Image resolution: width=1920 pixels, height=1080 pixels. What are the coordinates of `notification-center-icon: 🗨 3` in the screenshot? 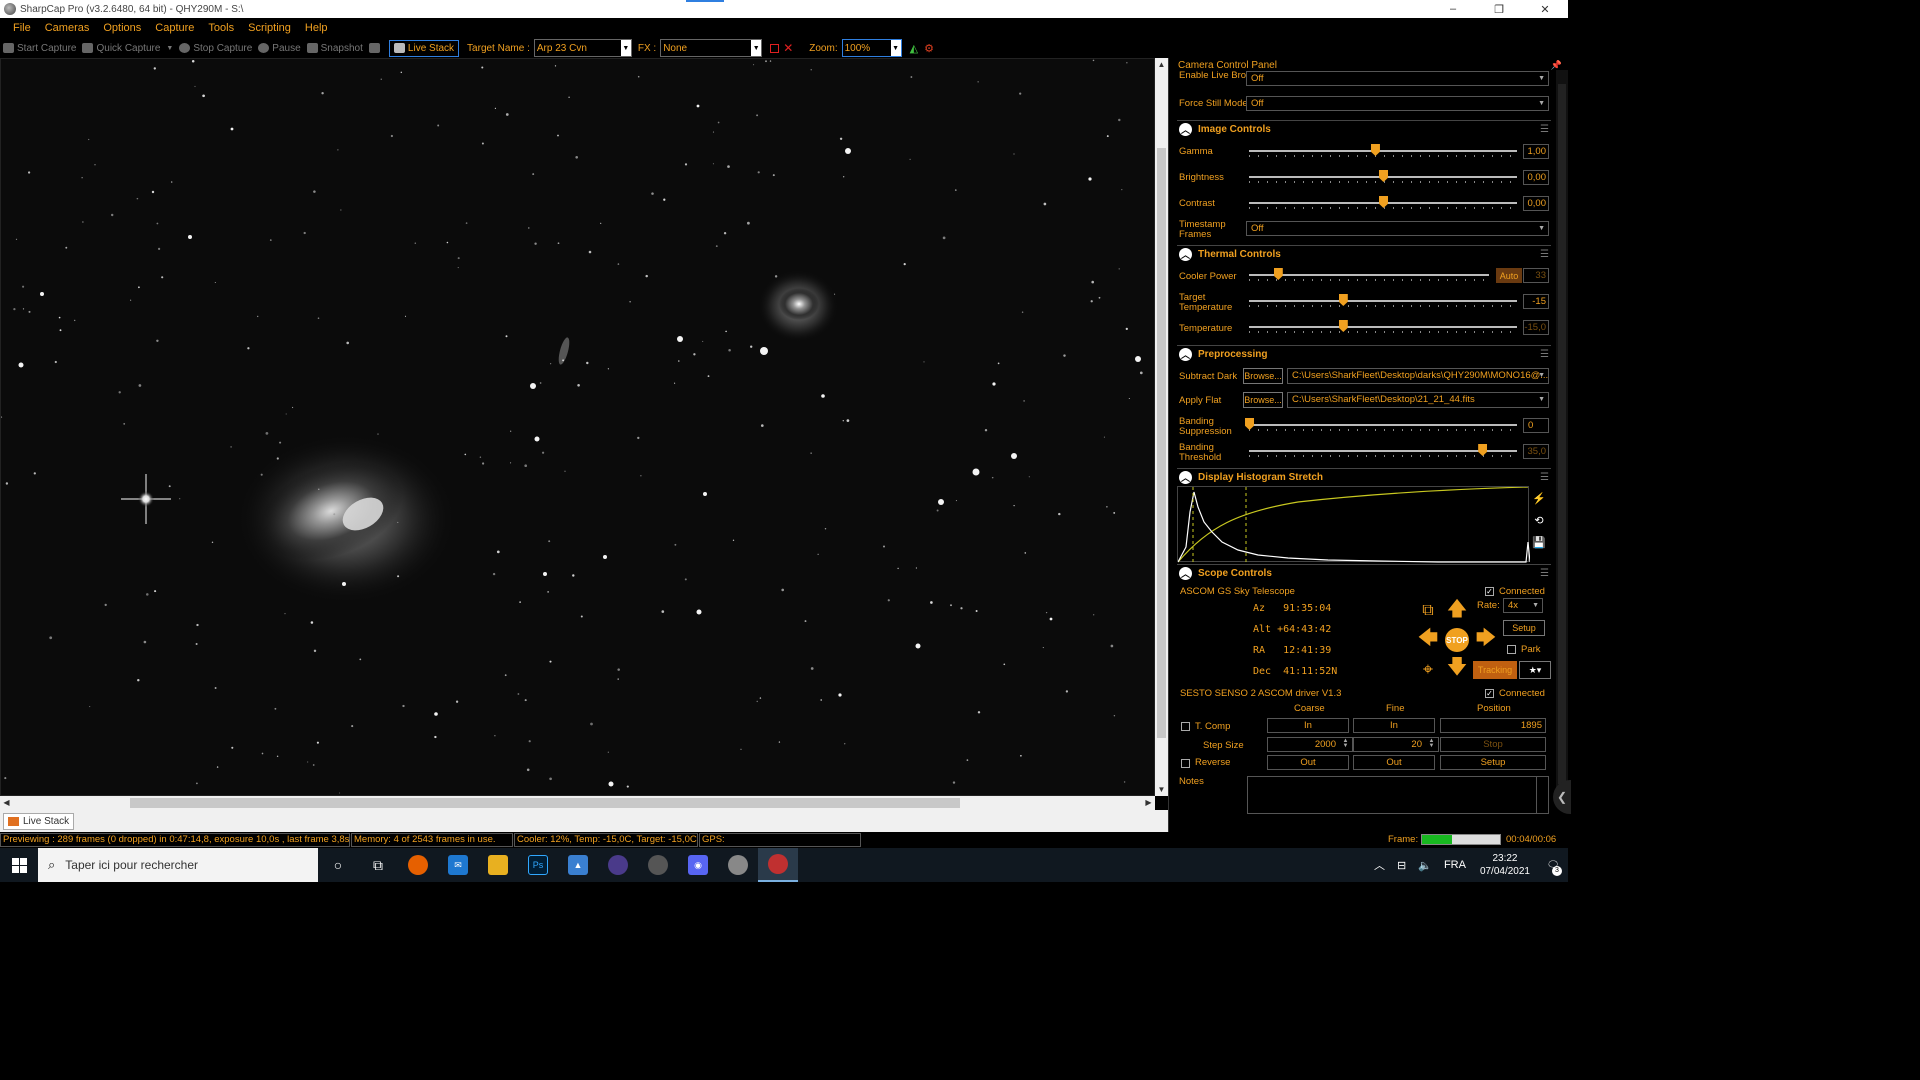 It's located at (1553, 865).